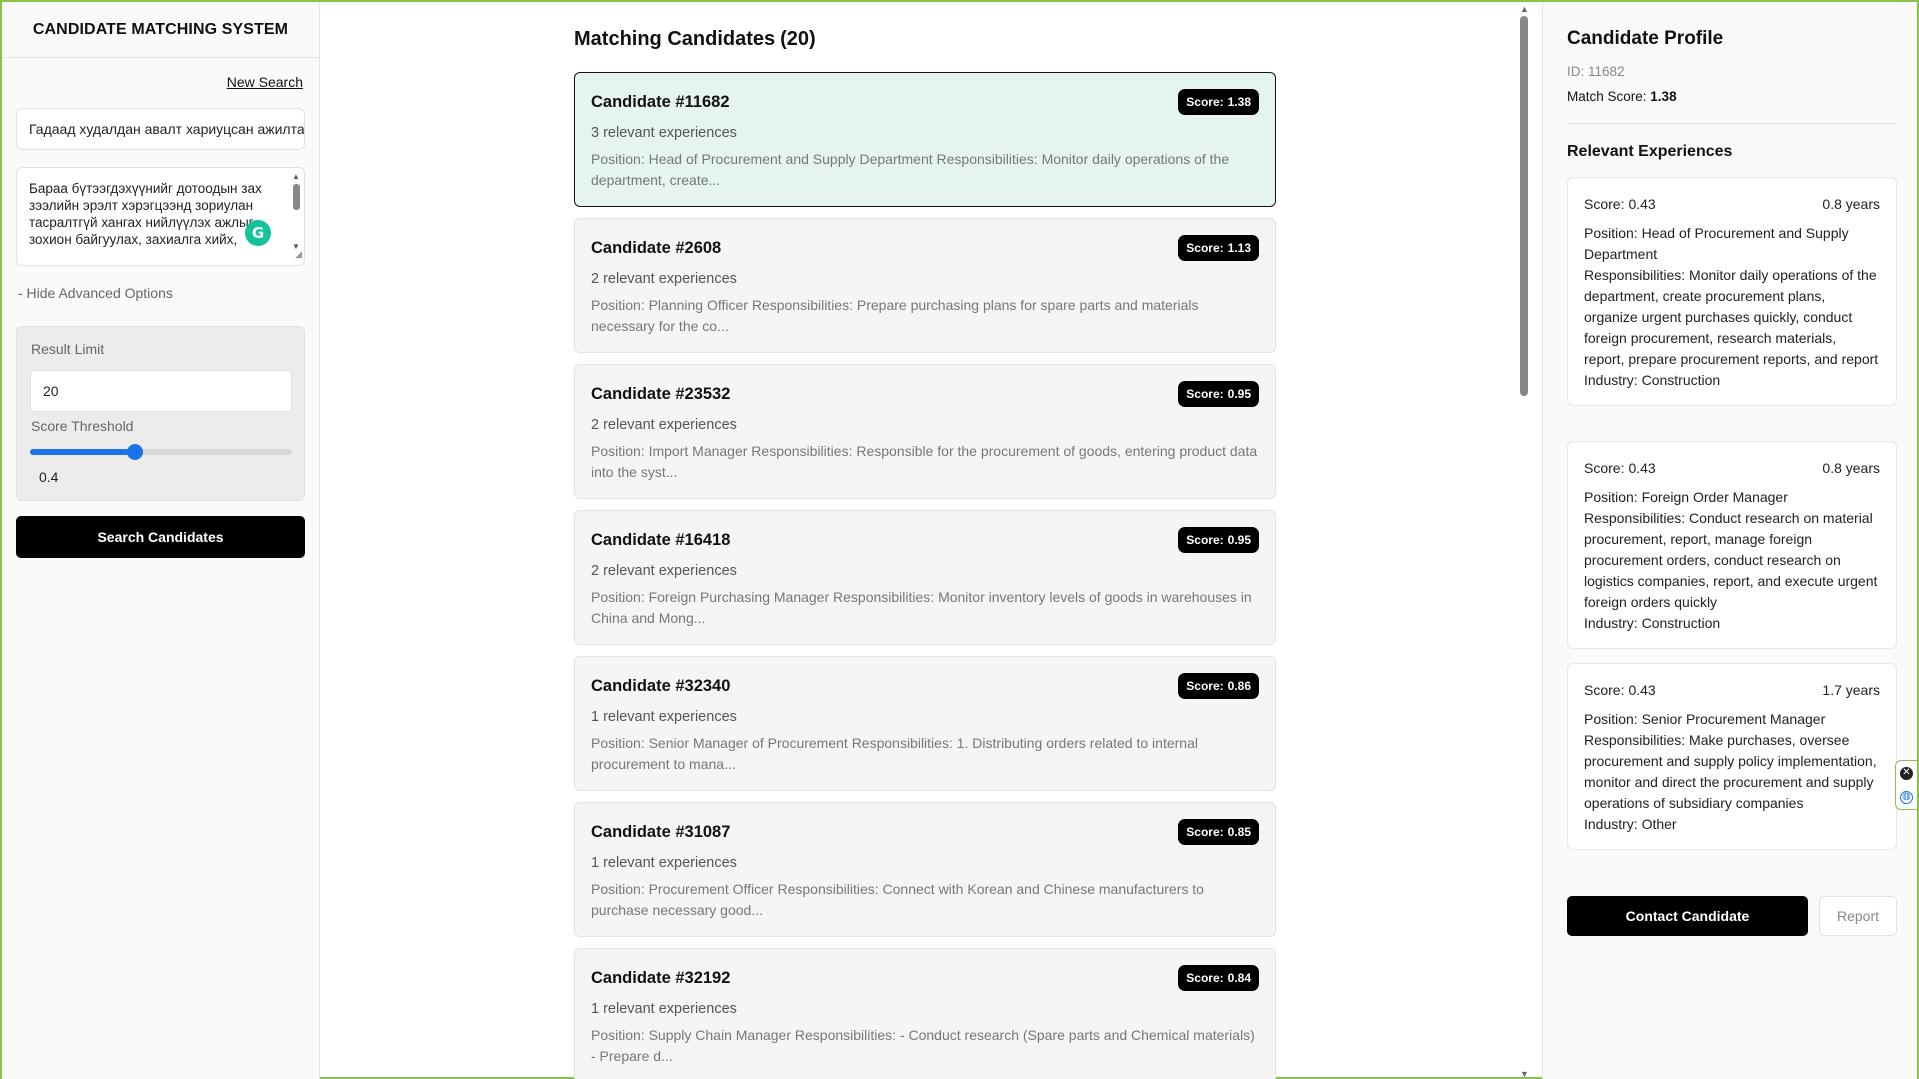  What do you see at coordinates (1732, 123) in the screenshot?
I see `divider` at bounding box center [1732, 123].